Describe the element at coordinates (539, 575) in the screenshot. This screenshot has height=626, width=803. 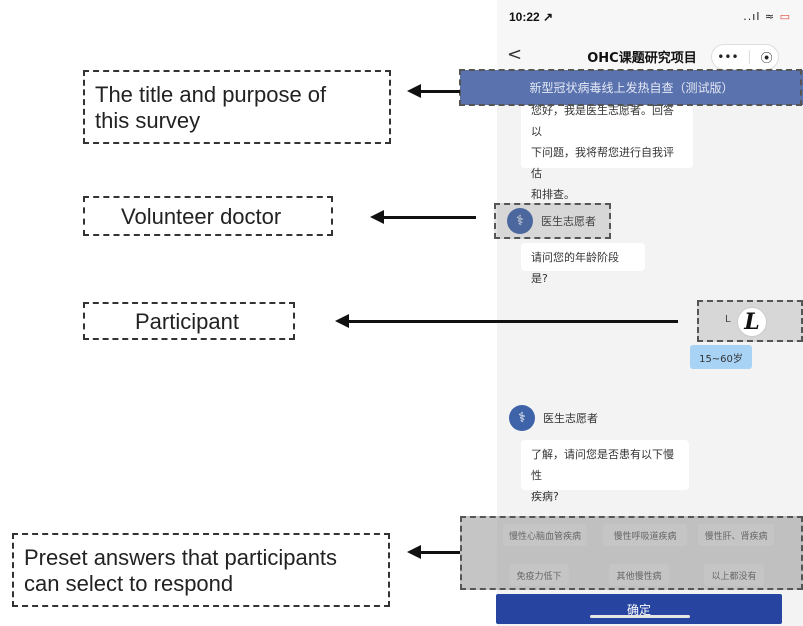
I see `preset-answer-chip: 免疫力低下` at that location.